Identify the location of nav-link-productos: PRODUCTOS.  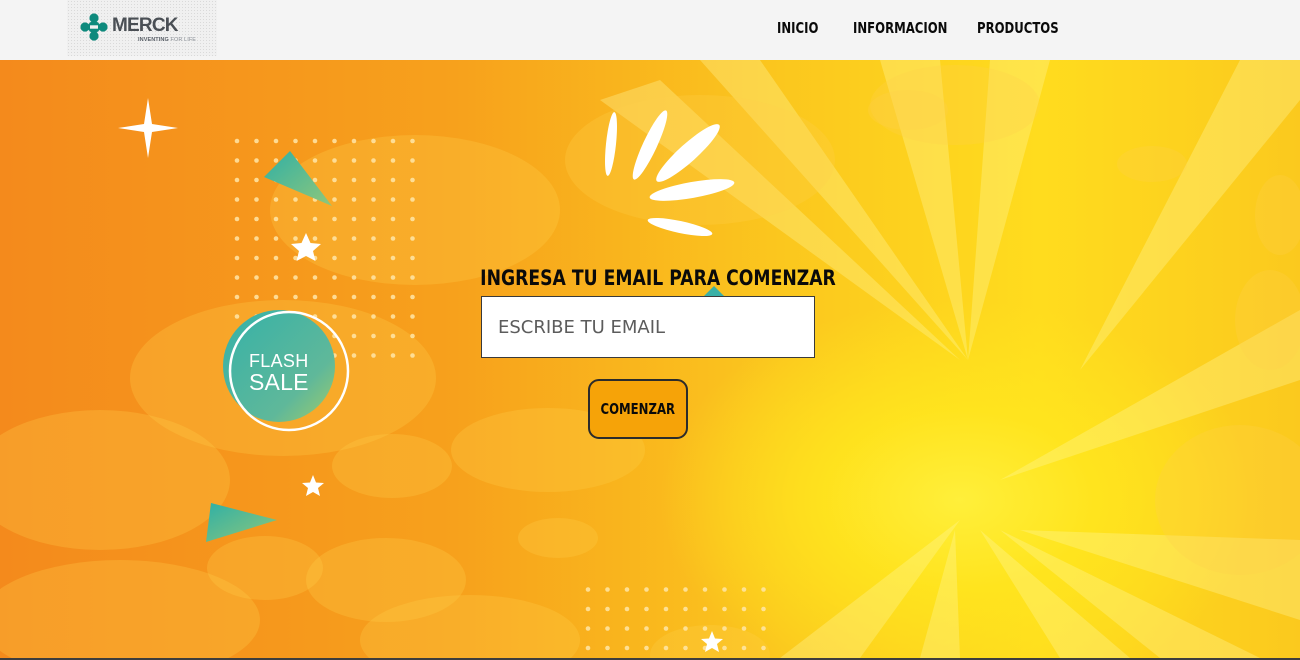
(1018, 28).